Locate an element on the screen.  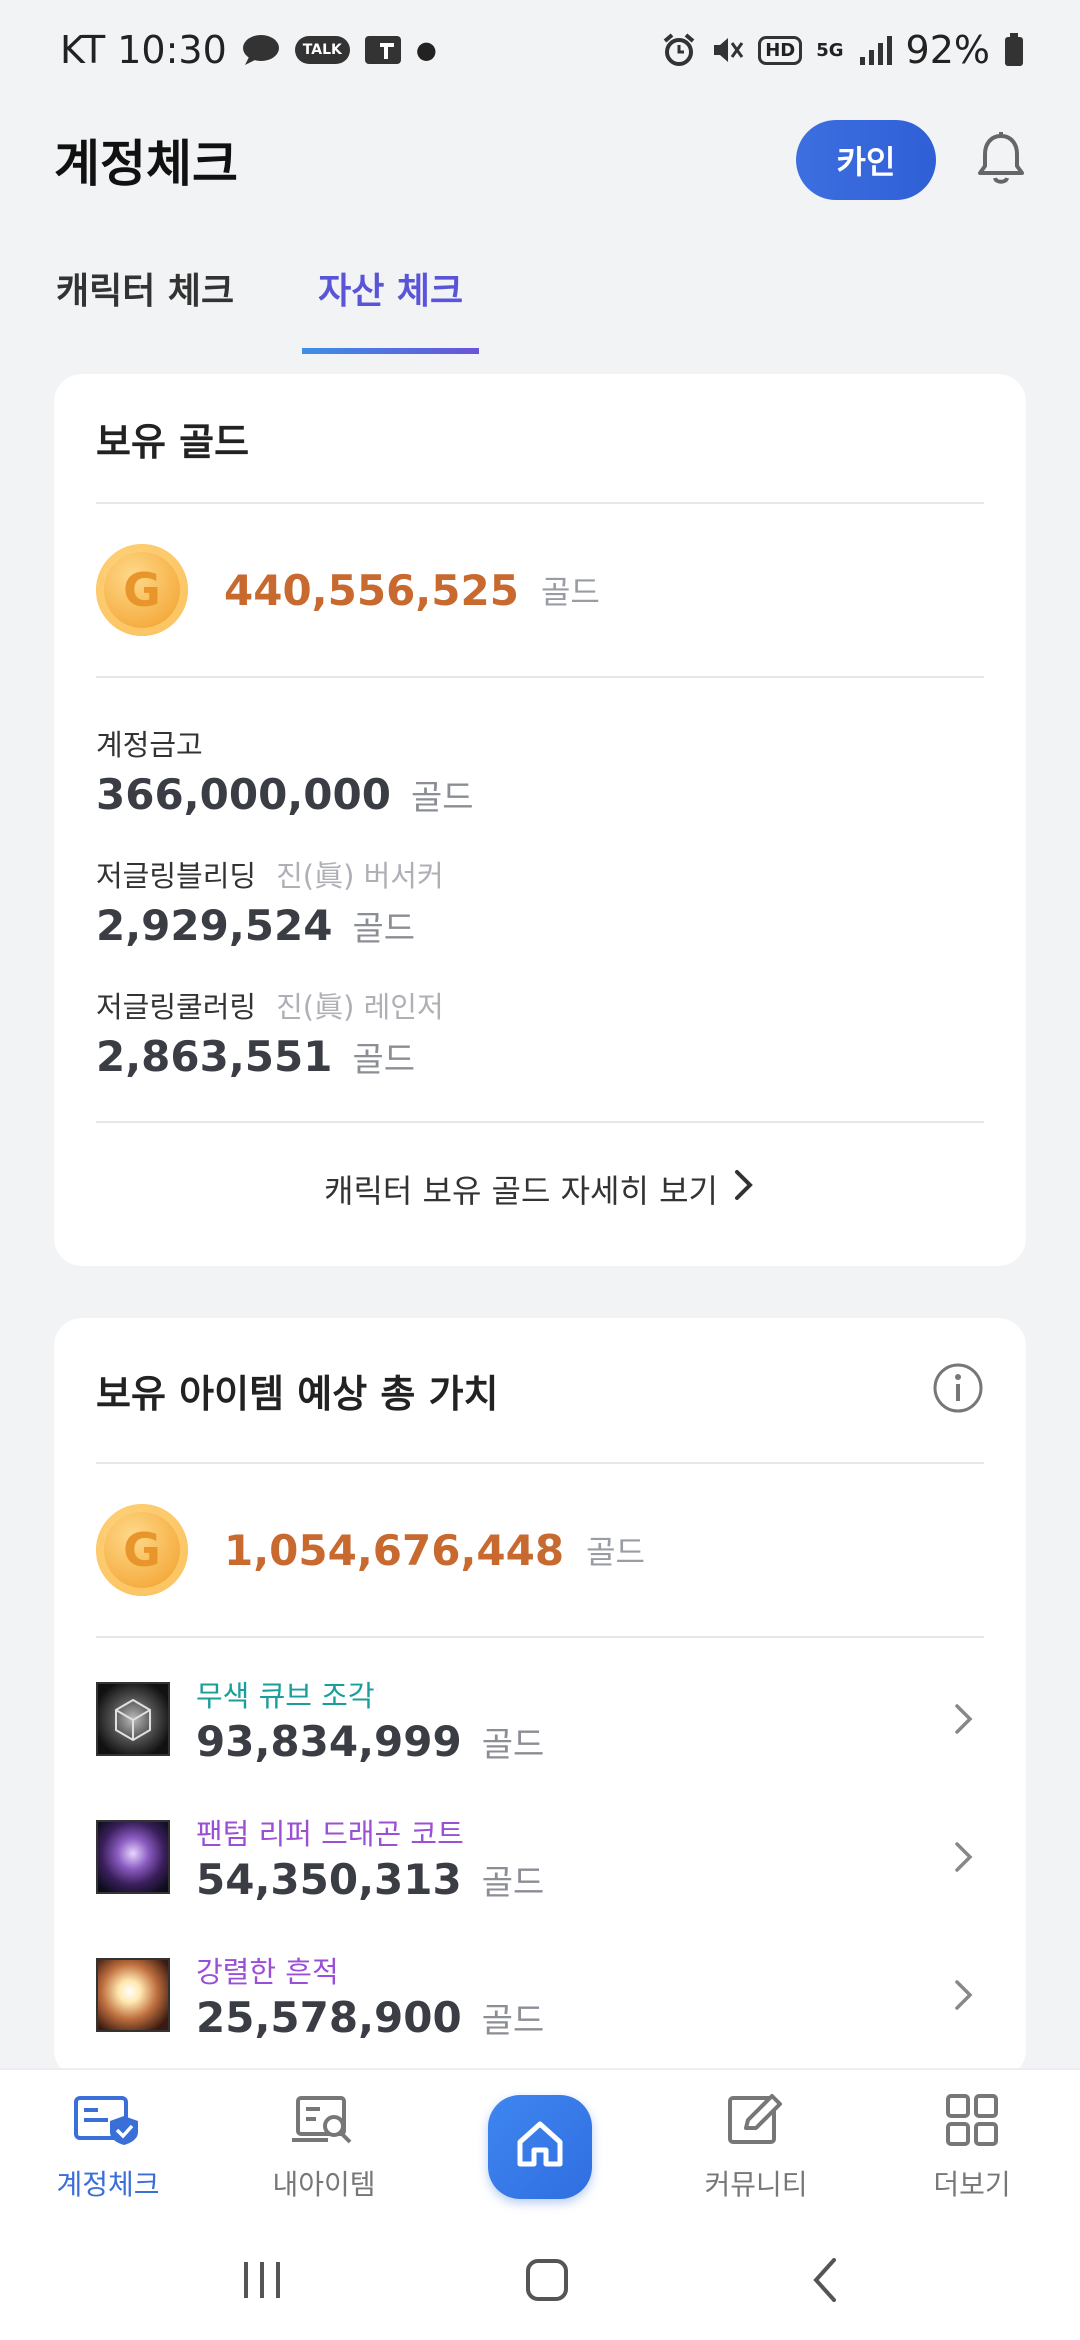
gold-entry-amount: 366,000,000 is located at coordinates (243, 794).